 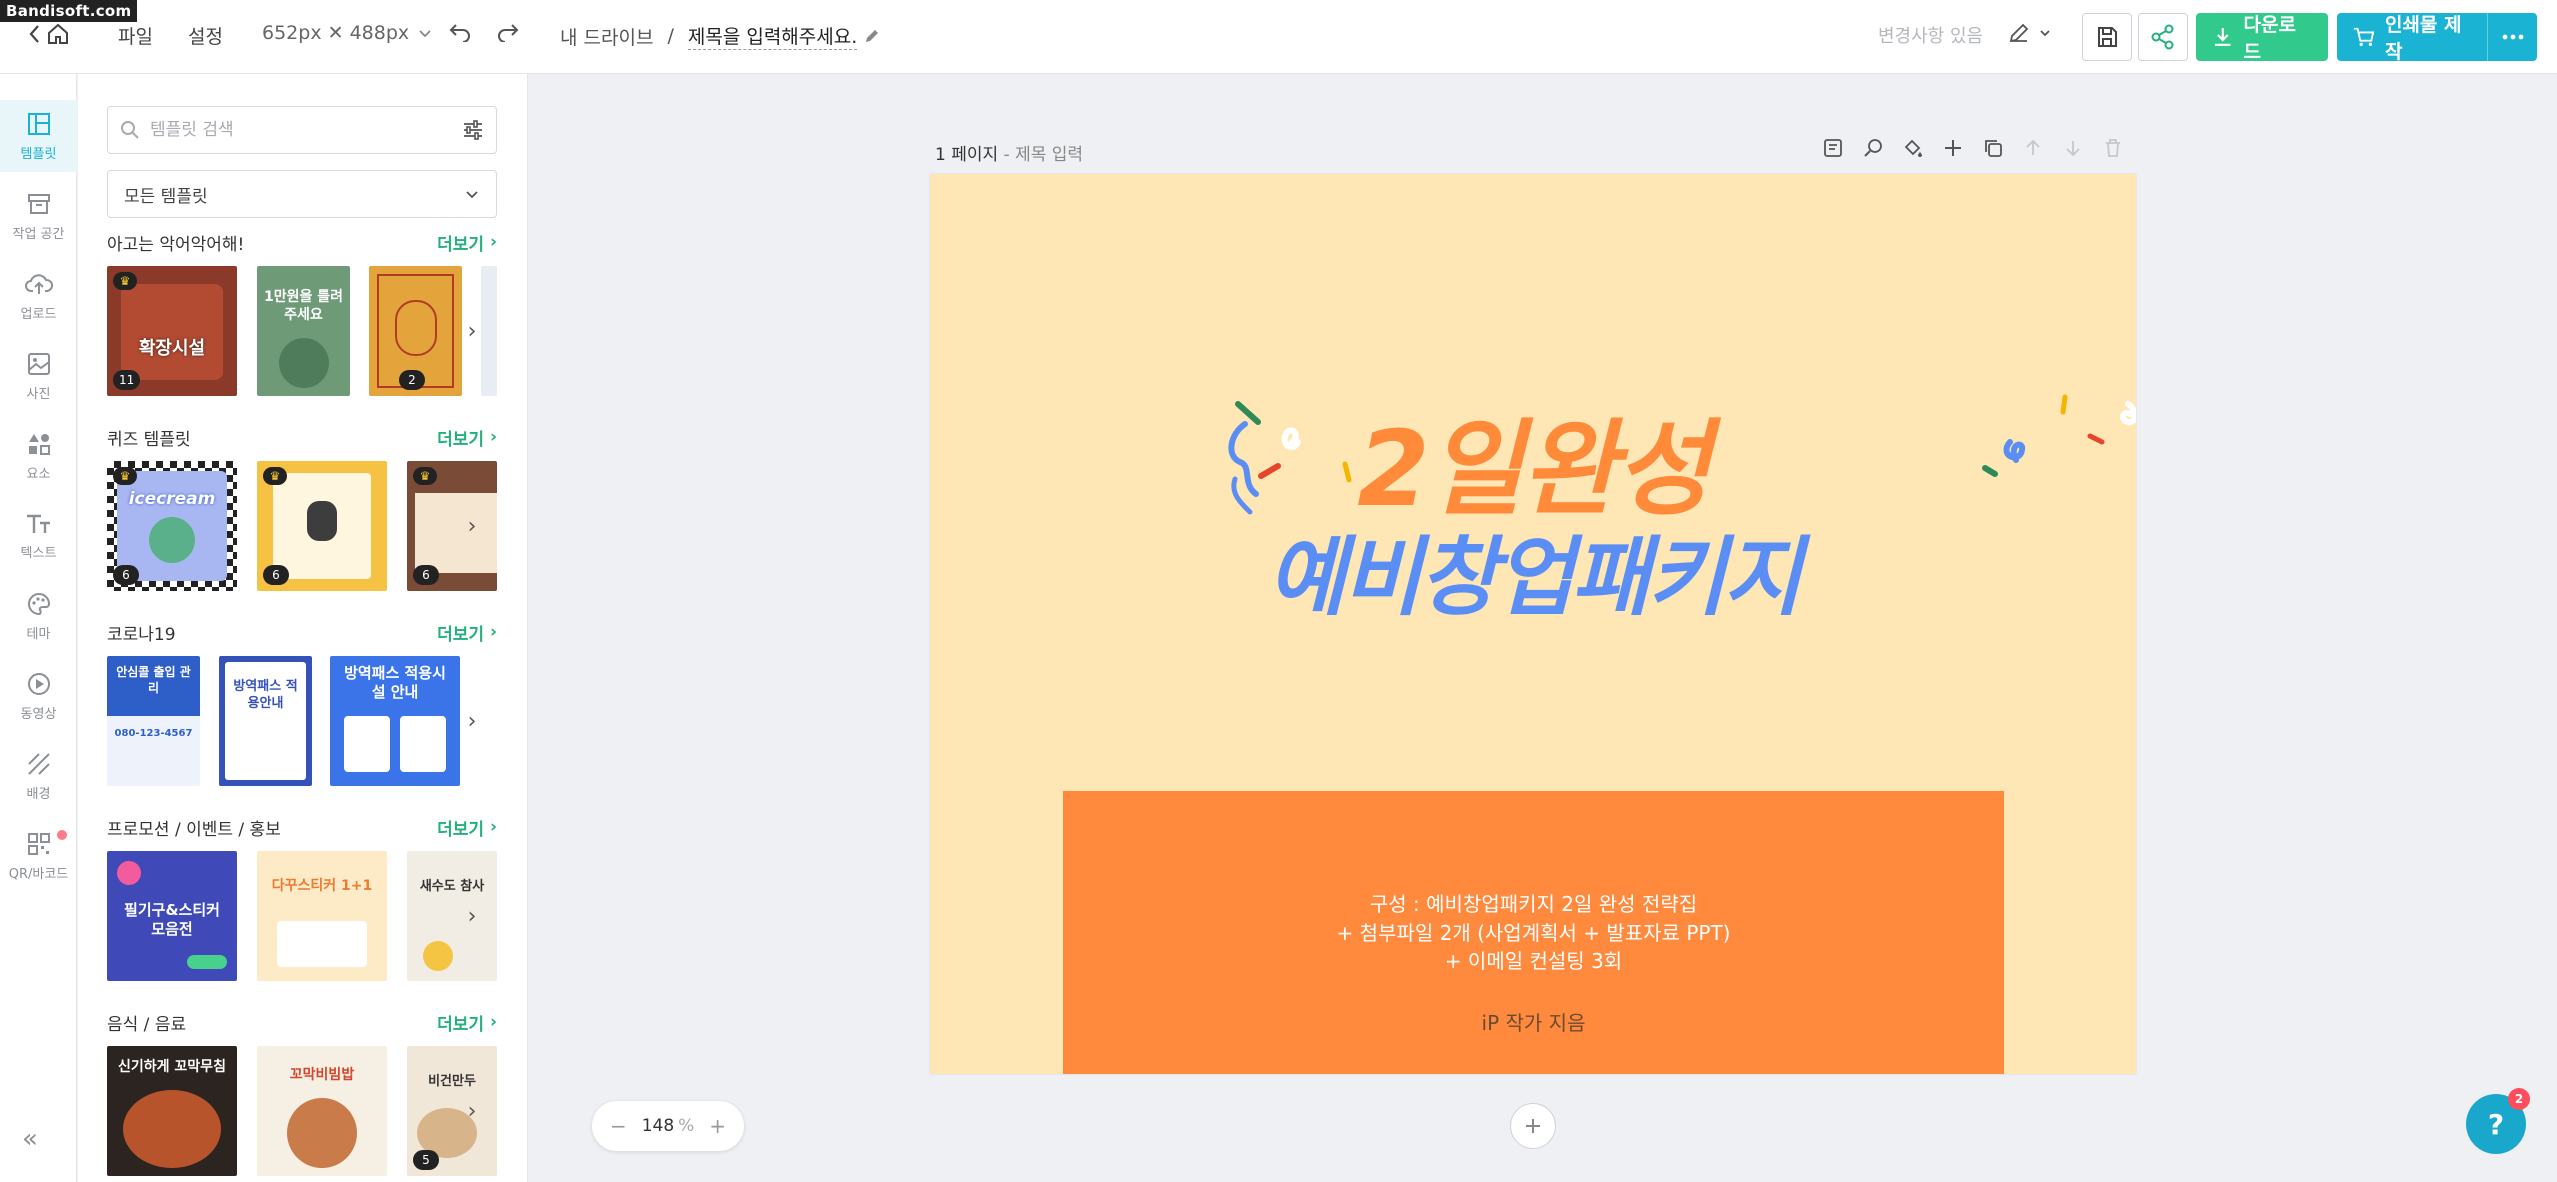 What do you see at coordinates (2019, 33) in the screenshot?
I see `pen-icon` at bounding box center [2019, 33].